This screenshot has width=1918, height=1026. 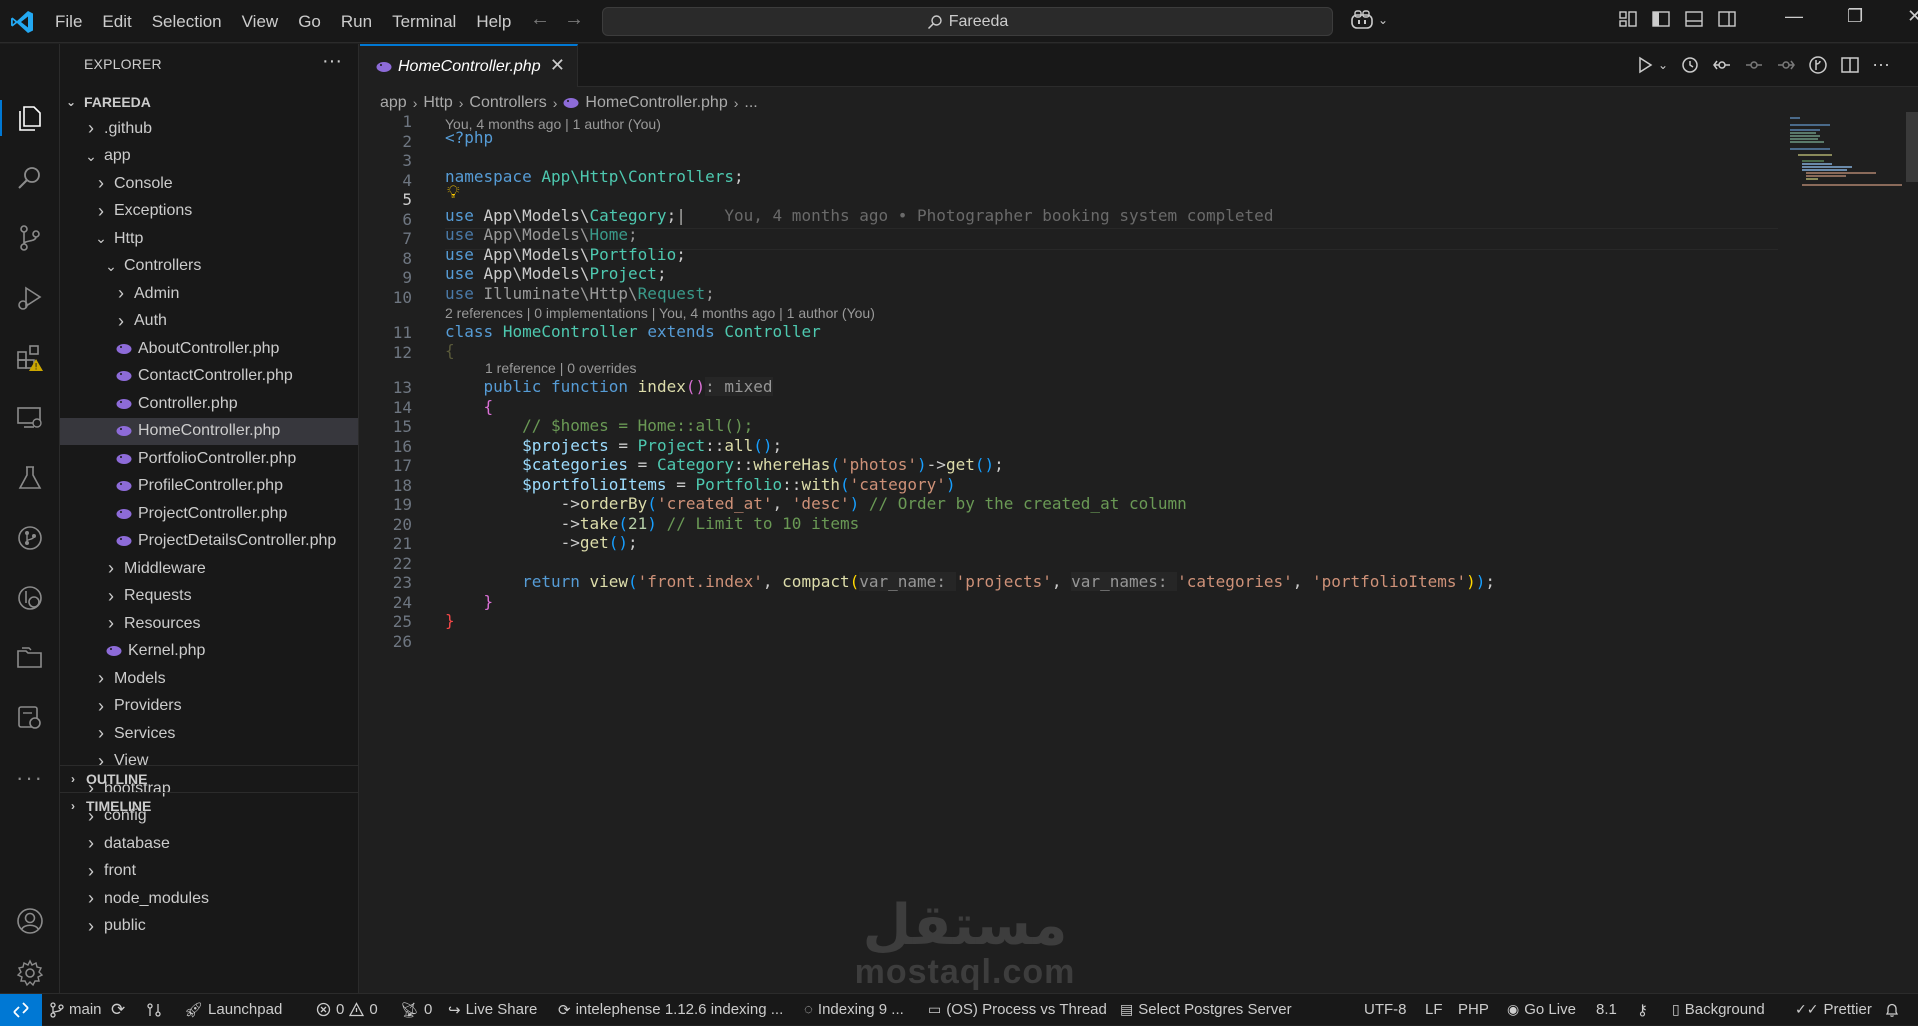 What do you see at coordinates (1385, 1009) in the screenshot?
I see `encoding-status: UTF-8` at bounding box center [1385, 1009].